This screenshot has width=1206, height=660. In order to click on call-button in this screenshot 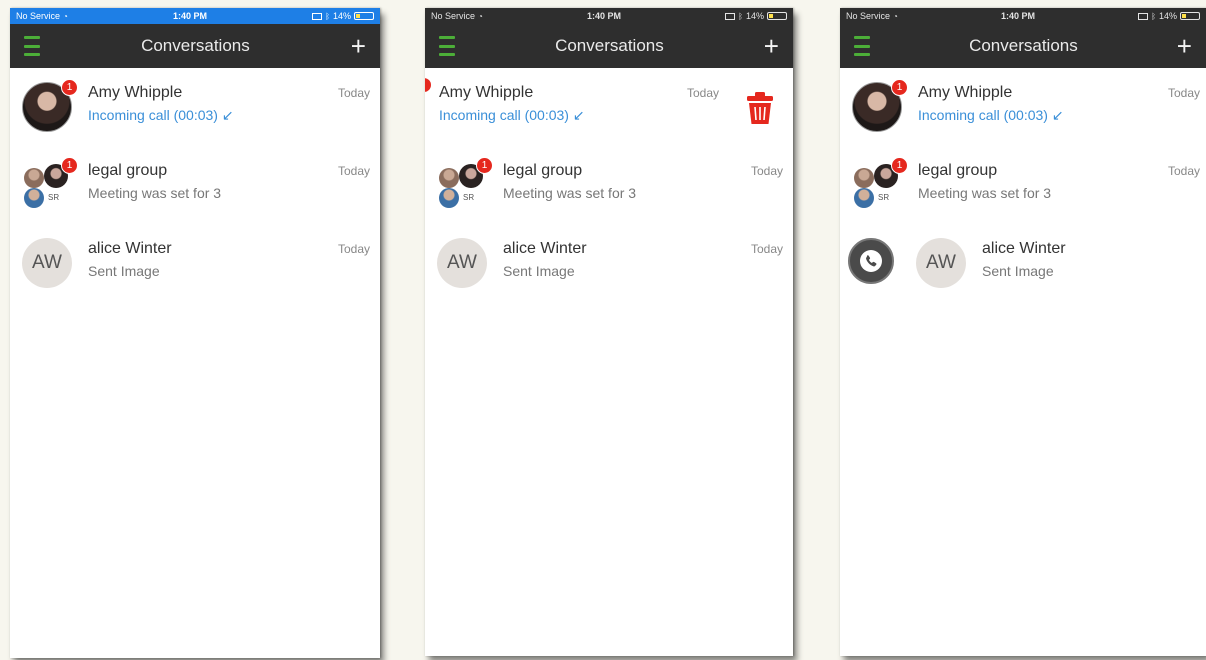, I will do `click(871, 261)`.